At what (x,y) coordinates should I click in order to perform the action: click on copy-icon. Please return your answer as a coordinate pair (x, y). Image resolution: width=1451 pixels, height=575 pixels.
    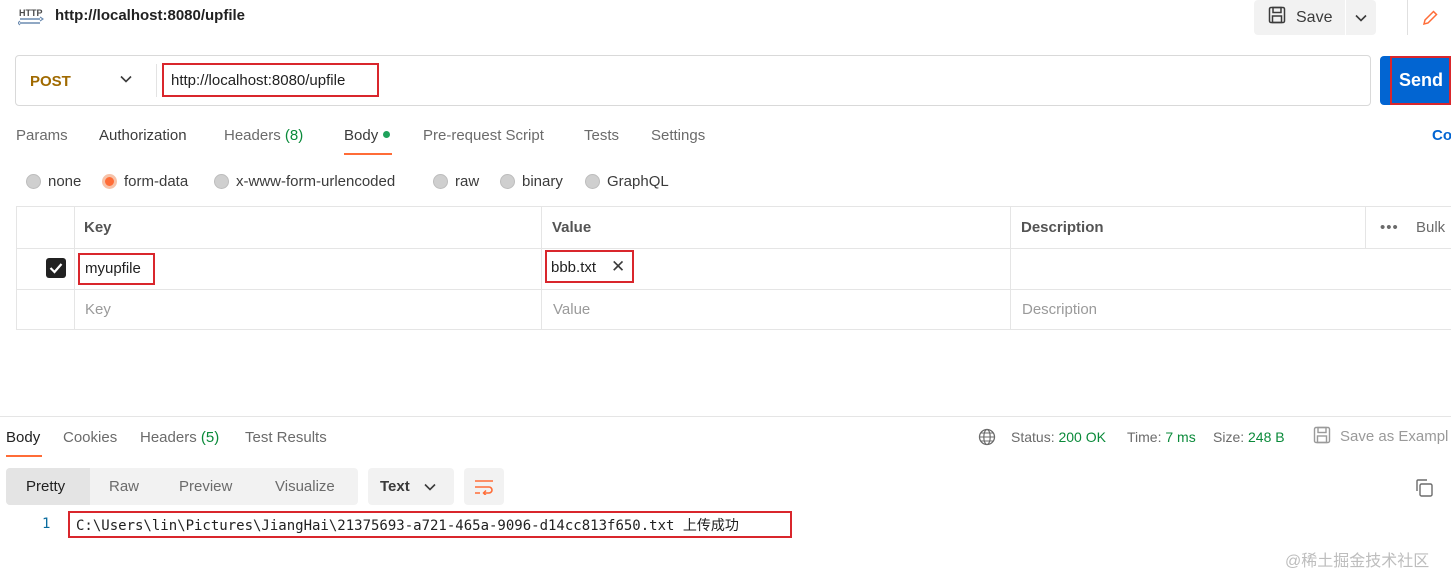
    Looking at the image, I should click on (1424, 488).